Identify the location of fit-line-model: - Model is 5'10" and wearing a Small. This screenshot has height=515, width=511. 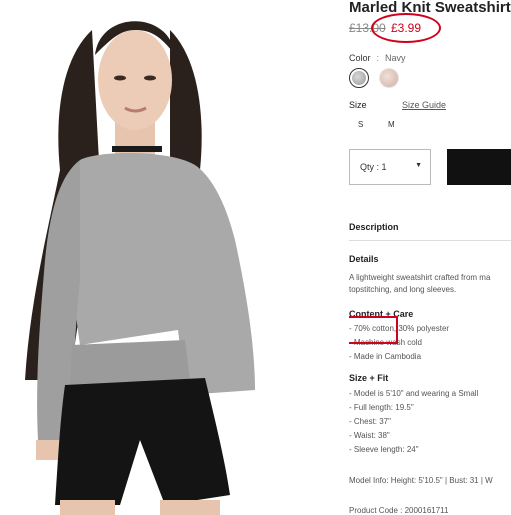
(414, 393).